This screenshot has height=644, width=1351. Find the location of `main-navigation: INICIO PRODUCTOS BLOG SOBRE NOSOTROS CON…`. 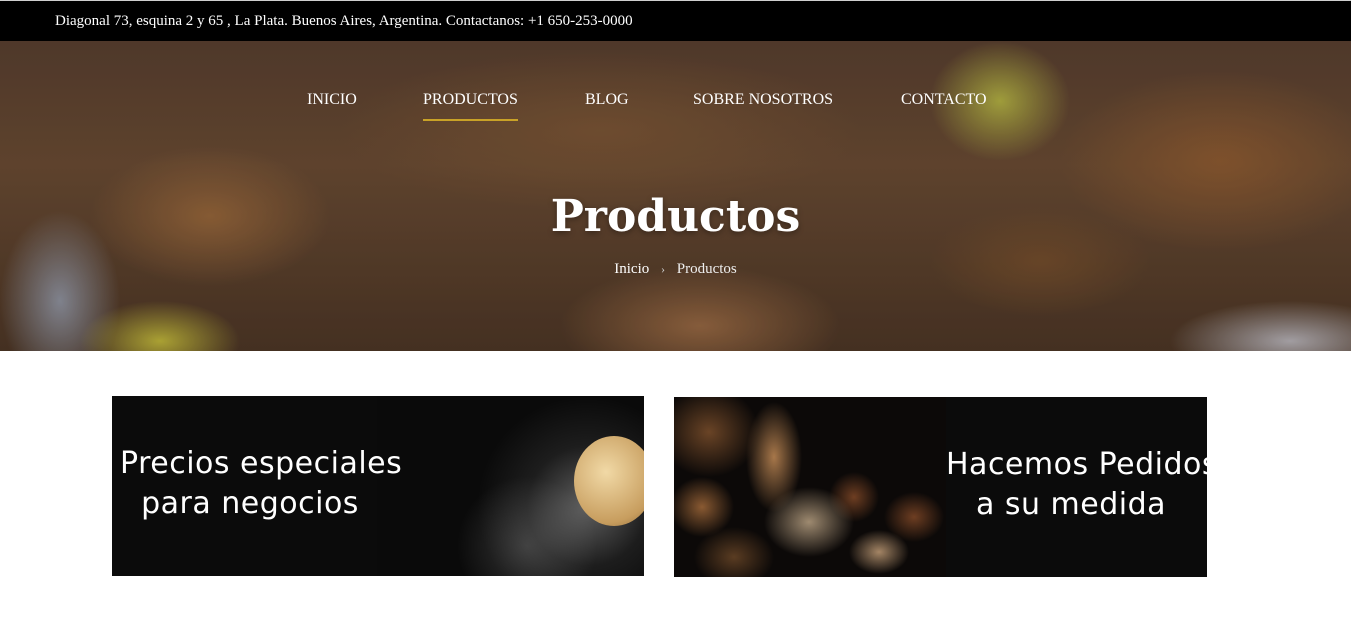

main-navigation: INICIO PRODUCTOS BLOG SOBRE NOSOTROS CON… is located at coordinates (675, 106).